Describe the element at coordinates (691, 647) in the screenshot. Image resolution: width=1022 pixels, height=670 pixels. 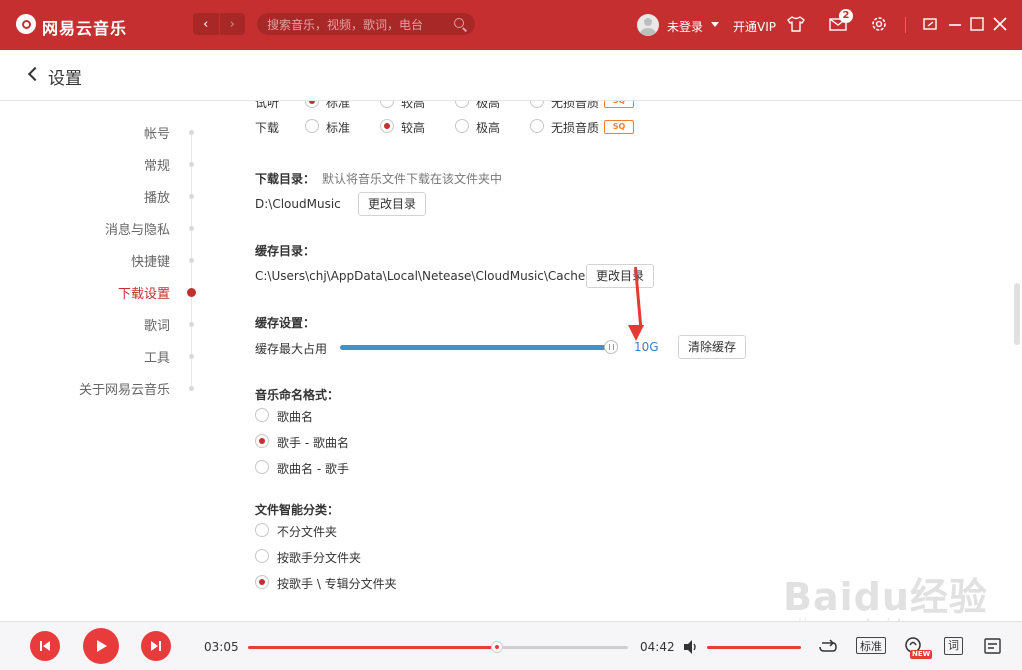
I see `volume-icon` at that location.